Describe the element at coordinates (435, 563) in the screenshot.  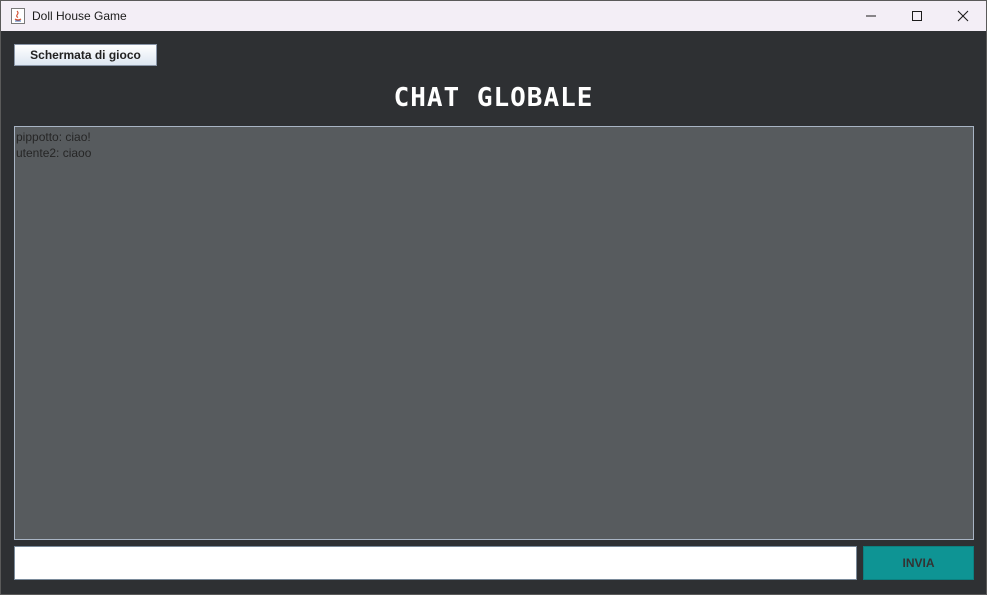
I see `message-input` at that location.